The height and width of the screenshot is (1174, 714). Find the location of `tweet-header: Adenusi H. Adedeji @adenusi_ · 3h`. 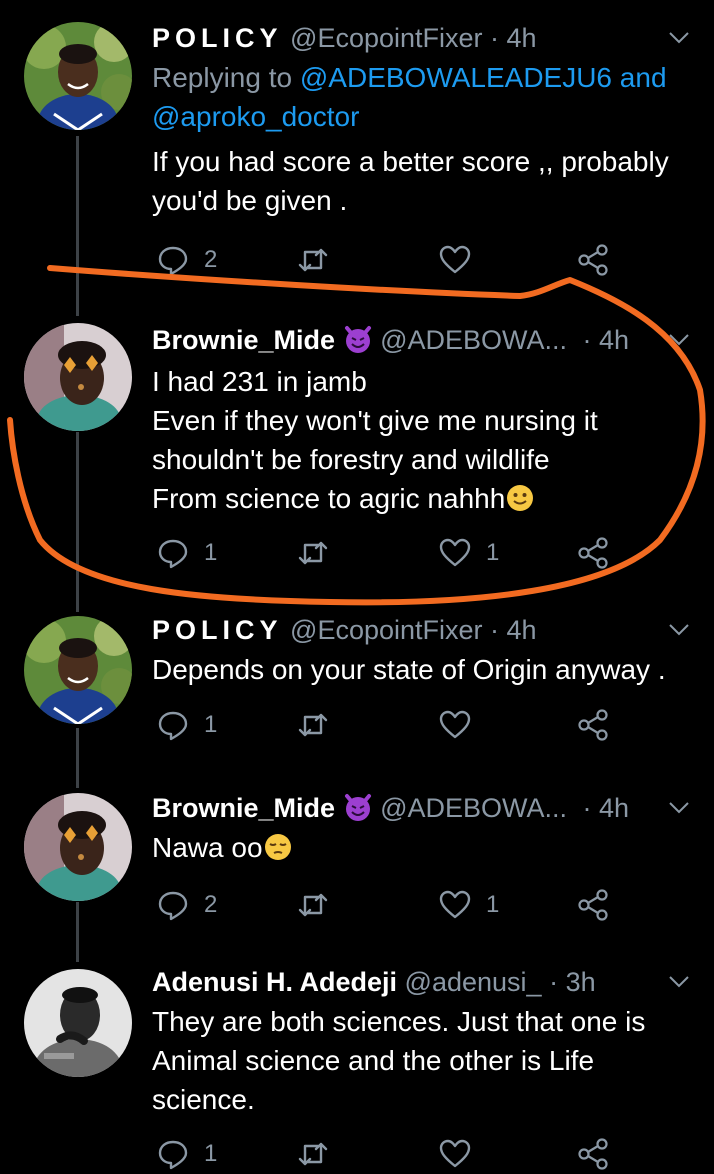

tweet-header: Adenusi H. Adedeji @adenusi_ · 3h is located at coordinates (433, 982).